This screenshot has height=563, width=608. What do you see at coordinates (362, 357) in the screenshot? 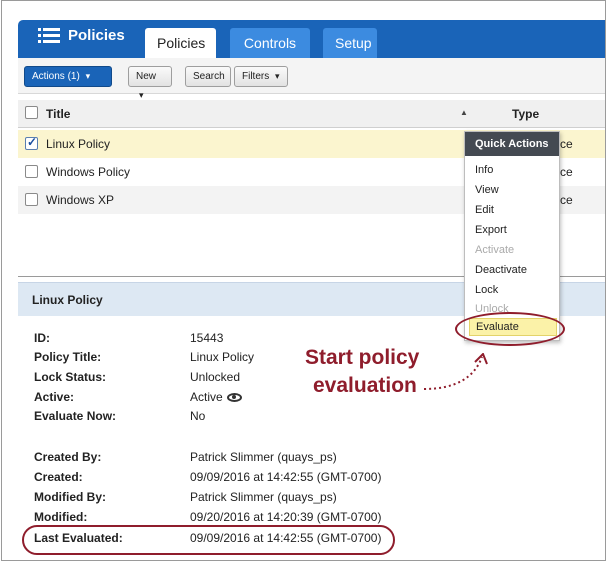
I see `annotation-line-1: Start policy` at bounding box center [362, 357].